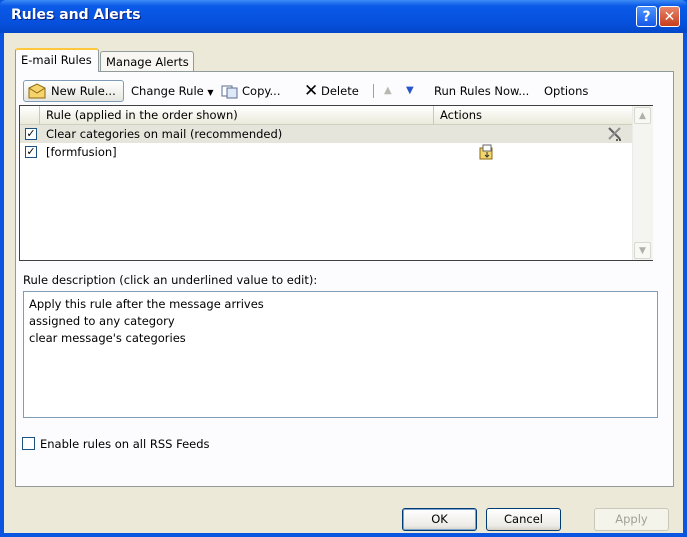 The image size is (687, 537). What do you see at coordinates (343, 16) in the screenshot?
I see `title-bar: Rules and Alerts ? ✕` at bounding box center [343, 16].